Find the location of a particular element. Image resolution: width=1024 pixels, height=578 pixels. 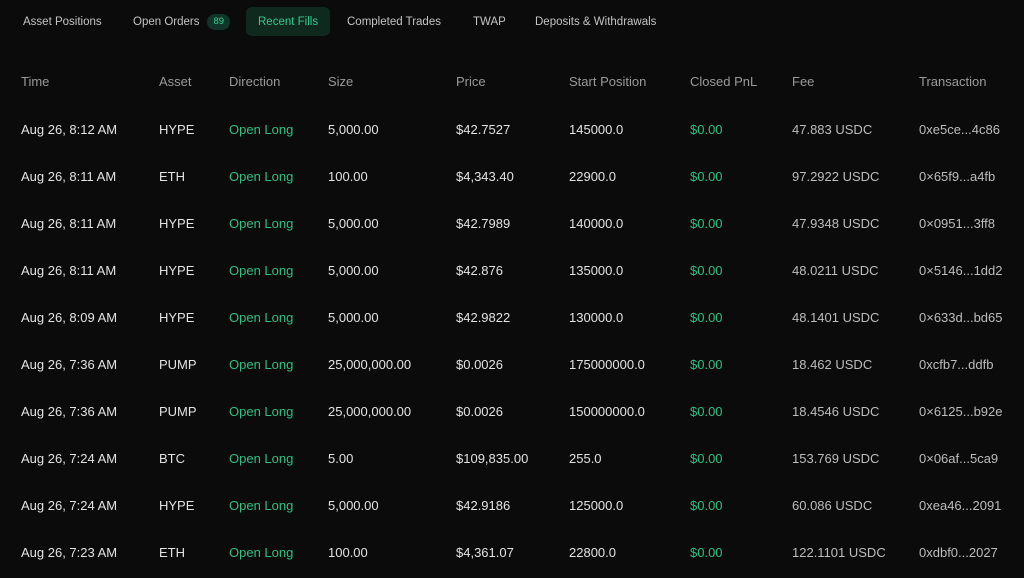

column-header-start-position: Start Position is located at coordinates (607, 81).